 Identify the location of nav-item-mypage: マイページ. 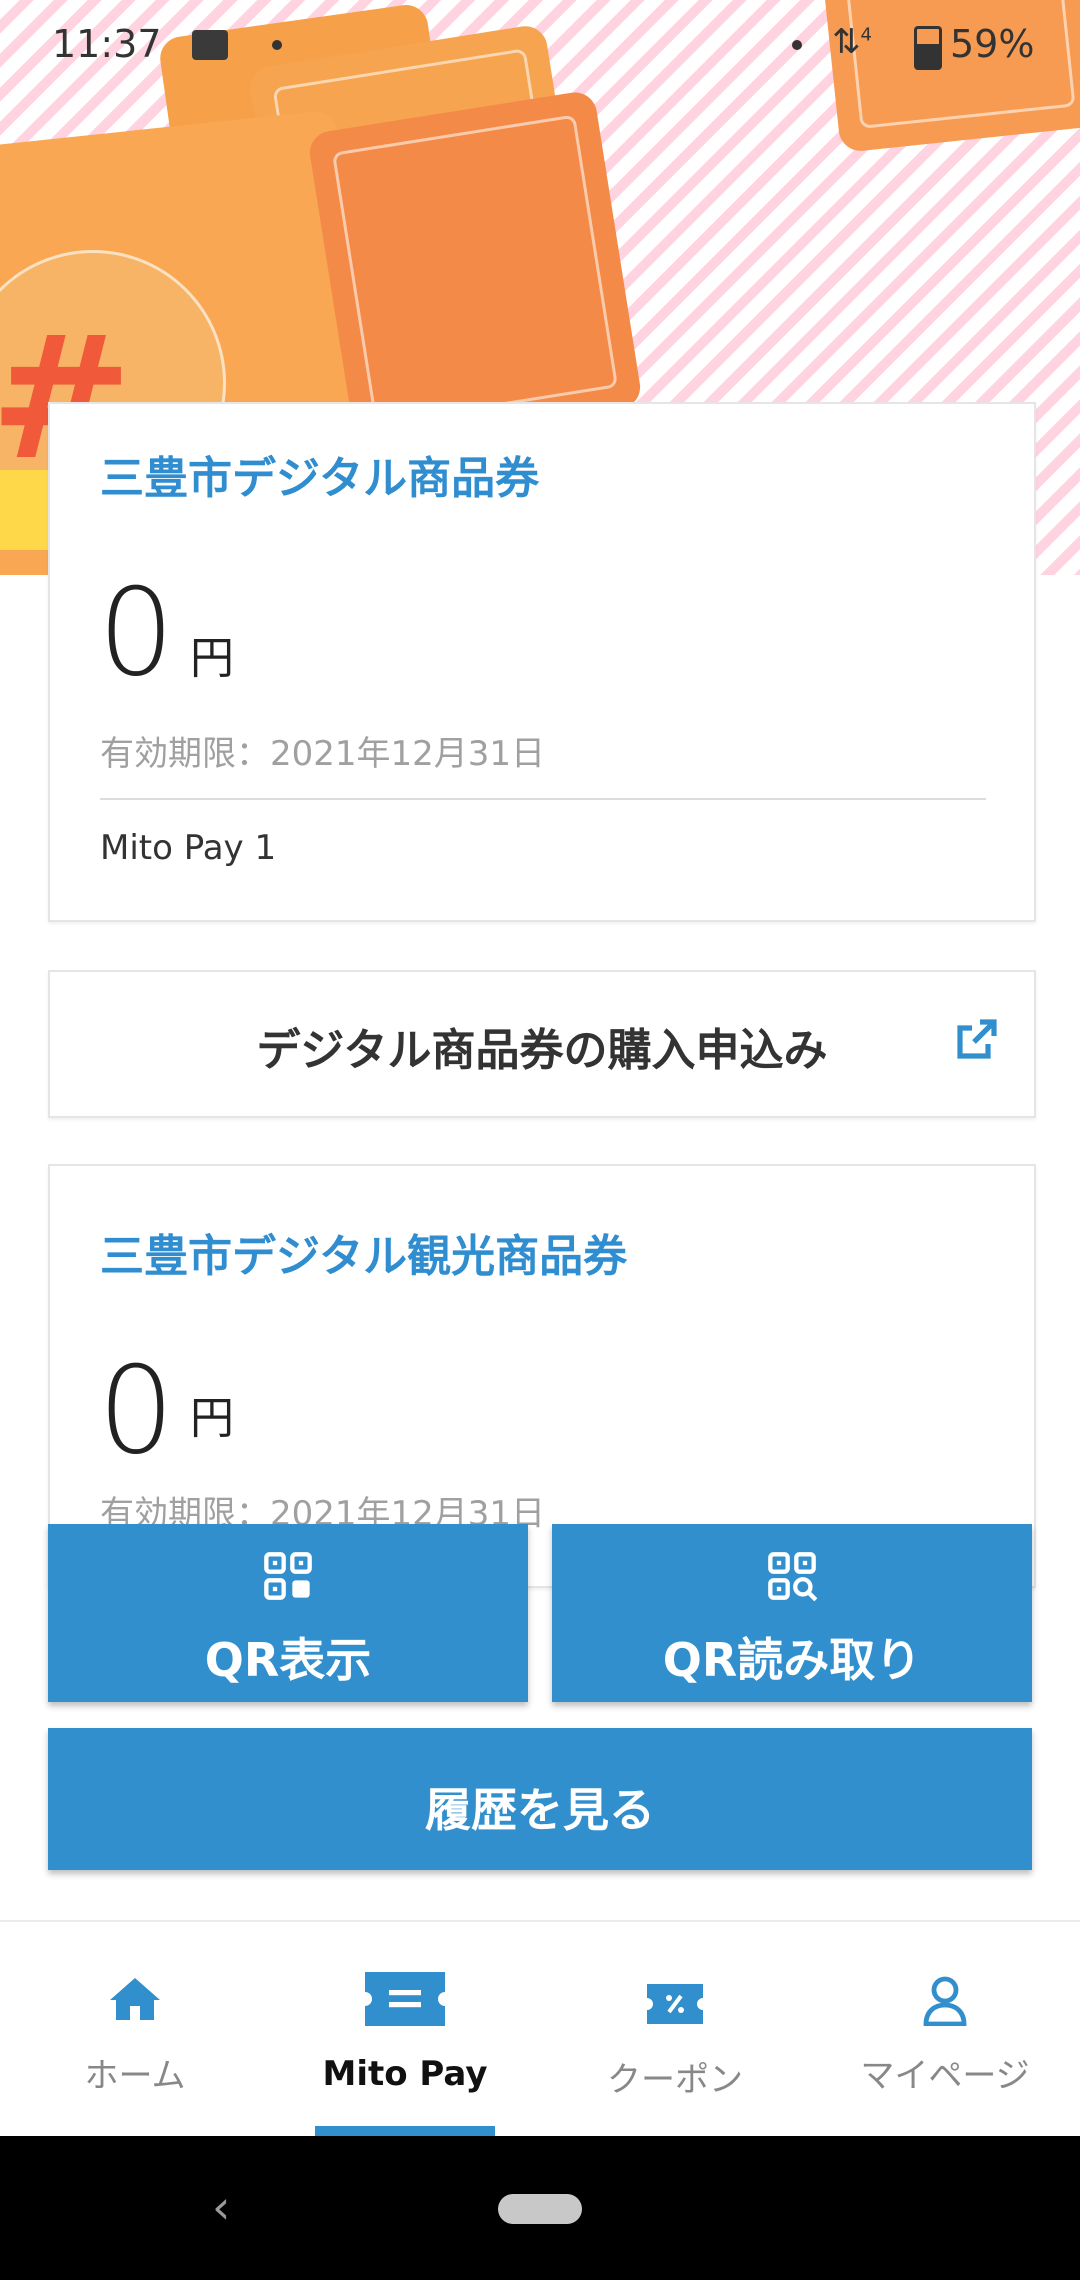
(945, 2030).